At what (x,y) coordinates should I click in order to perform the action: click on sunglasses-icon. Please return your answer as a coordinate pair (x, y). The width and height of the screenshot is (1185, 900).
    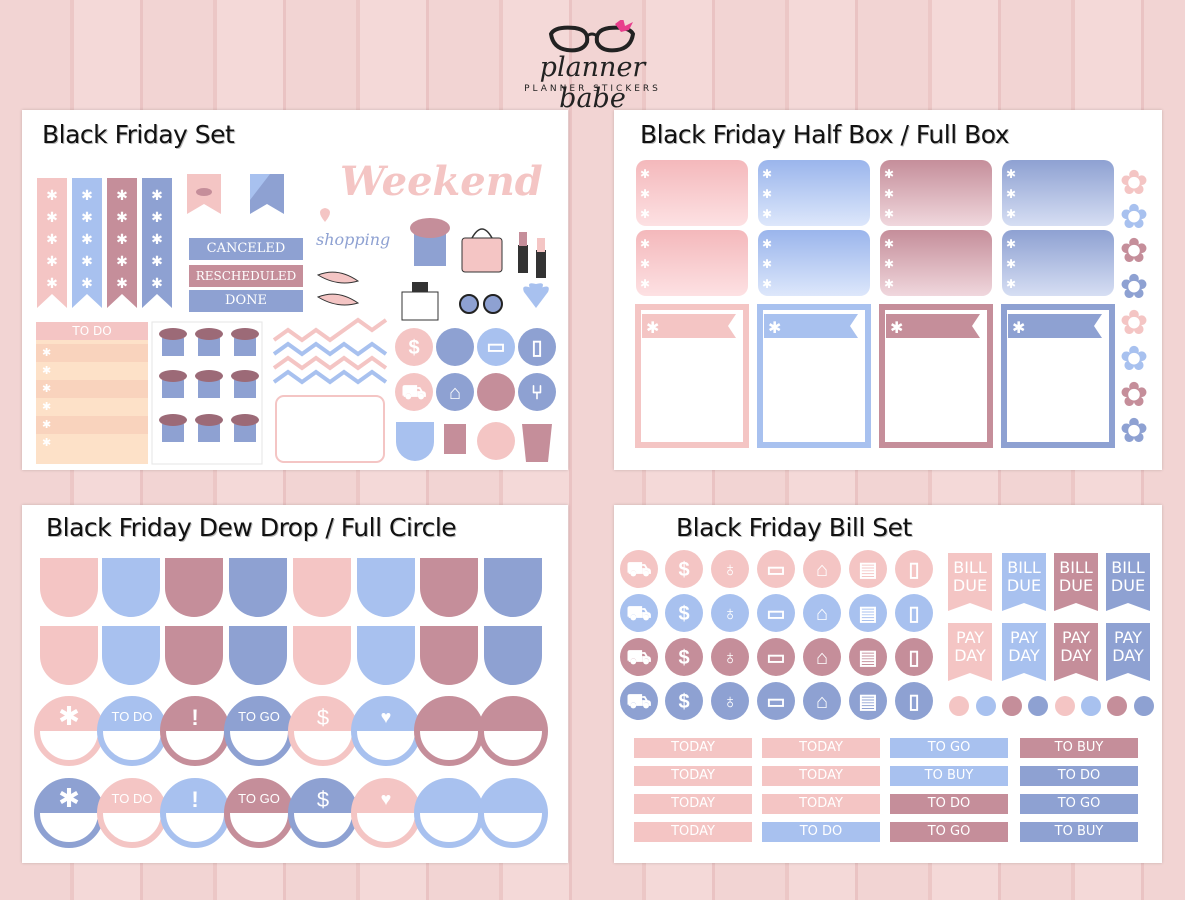
    Looking at the image, I should click on (481, 304).